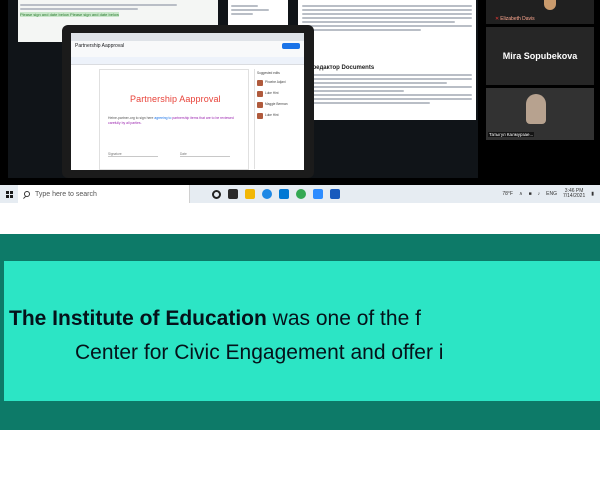  I want to click on clock-date: 7/14/2021, so click(574, 196).